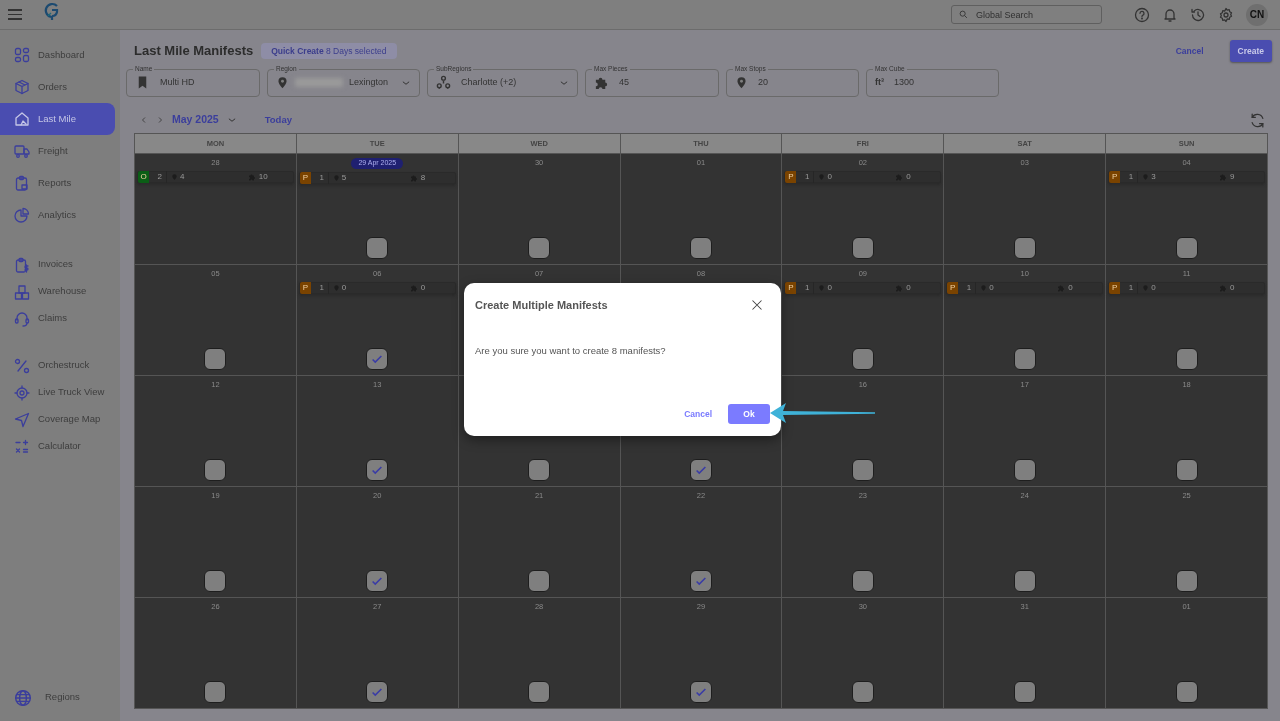  I want to click on puzzle-icon, so click(601, 83).